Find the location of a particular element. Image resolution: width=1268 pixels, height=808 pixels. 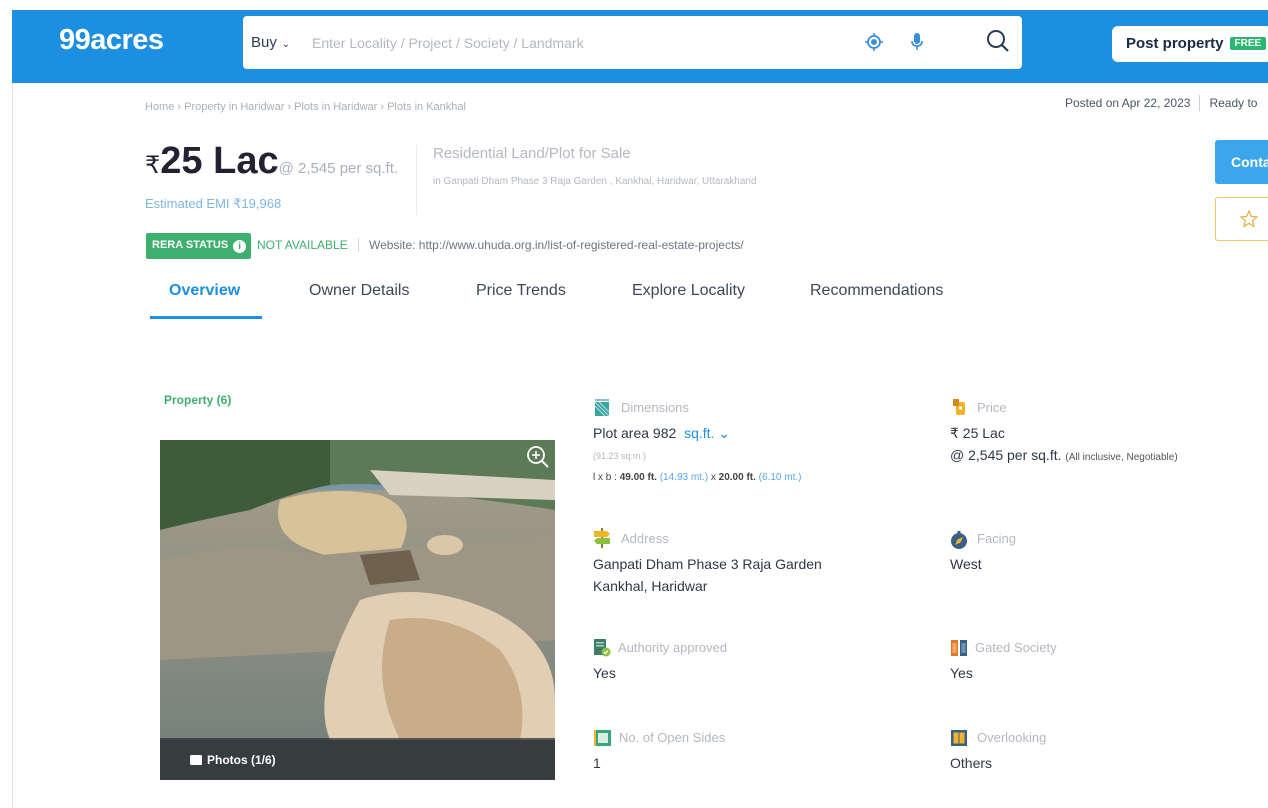

gate-icon is located at coordinates (959, 648).